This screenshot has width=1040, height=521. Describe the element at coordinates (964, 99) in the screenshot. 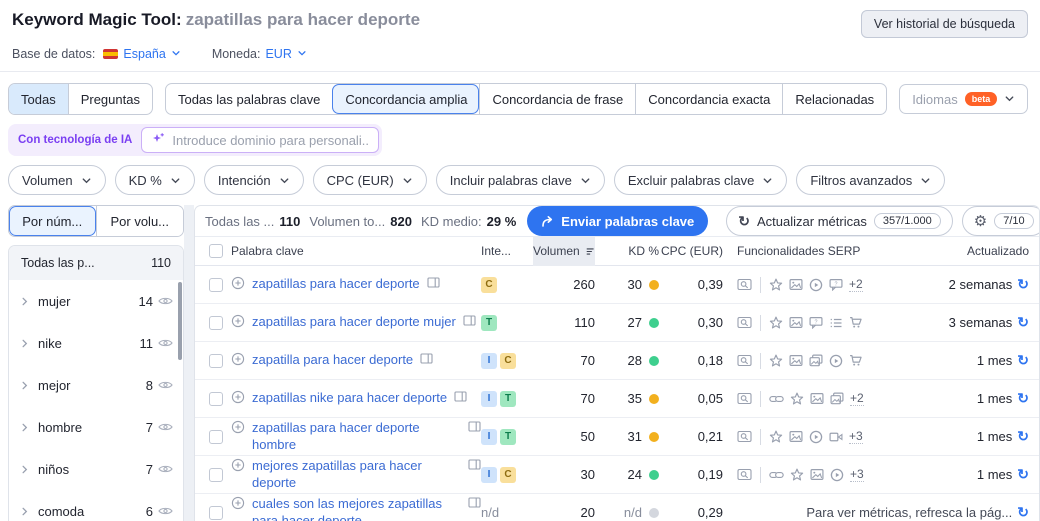

I see `idiomas-dropdown: Idiomas beta` at that location.